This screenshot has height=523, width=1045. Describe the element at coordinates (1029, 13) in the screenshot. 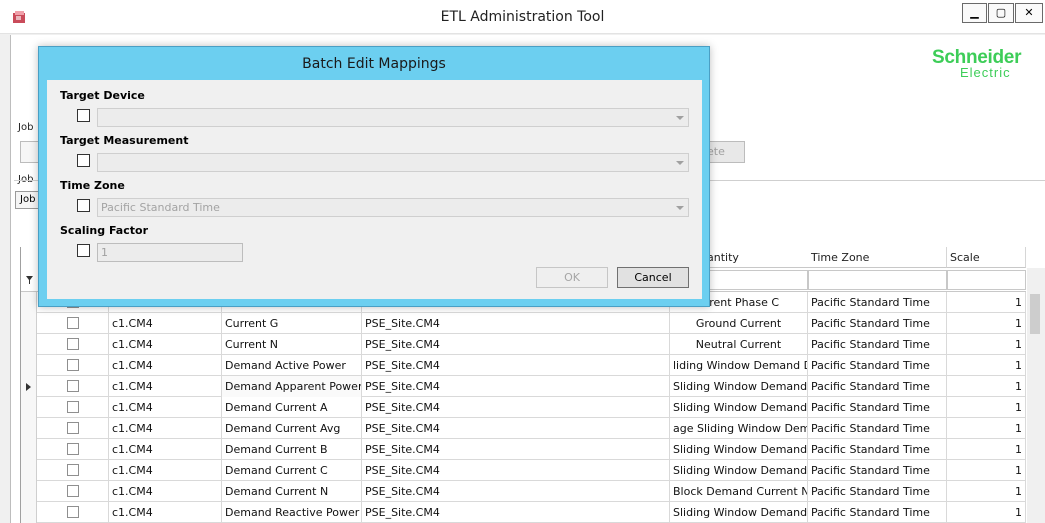

I see `close-button: ✕` at that location.